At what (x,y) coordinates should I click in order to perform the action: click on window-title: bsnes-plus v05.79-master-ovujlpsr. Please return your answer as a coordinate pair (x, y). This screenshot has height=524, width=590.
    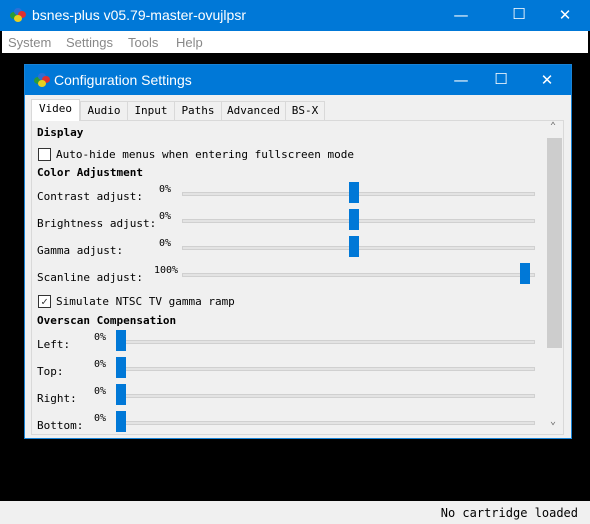
    Looking at the image, I should click on (139, 15).